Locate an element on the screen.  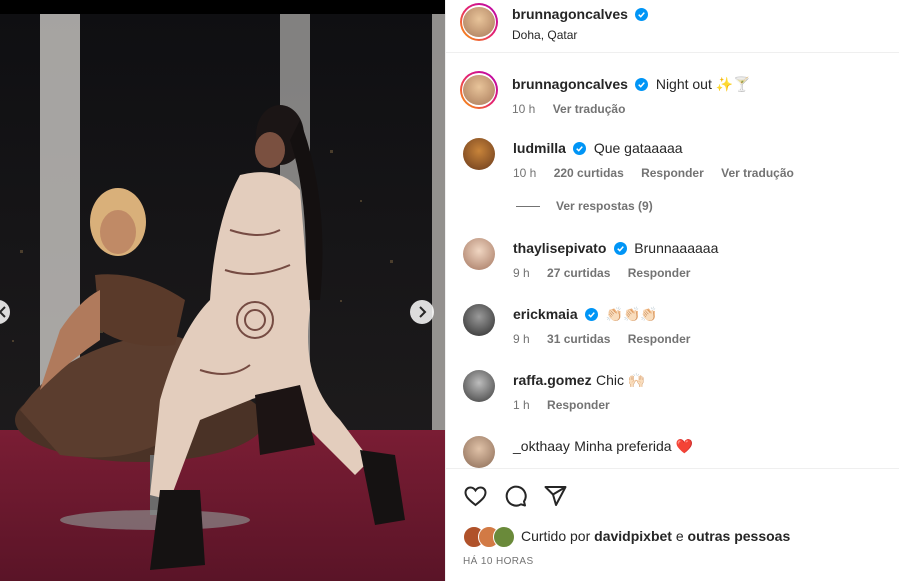
comment-likes: 220 curtidas is located at coordinates (589, 173).